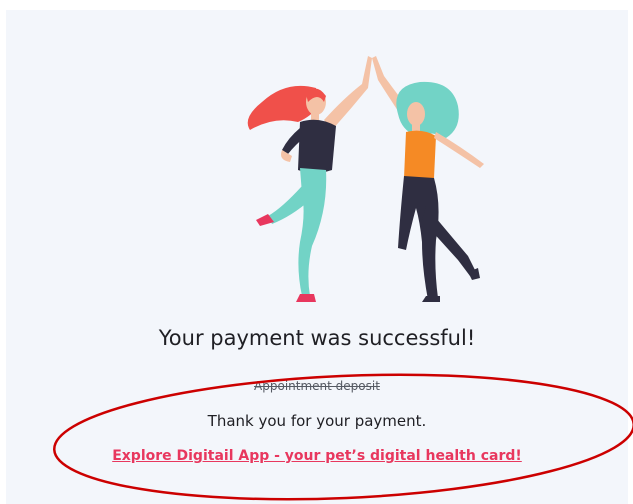 This screenshot has width=633, height=504. What do you see at coordinates (317, 421) in the screenshot?
I see `thank-you-message: Thank you for your payment.` at bounding box center [317, 421].